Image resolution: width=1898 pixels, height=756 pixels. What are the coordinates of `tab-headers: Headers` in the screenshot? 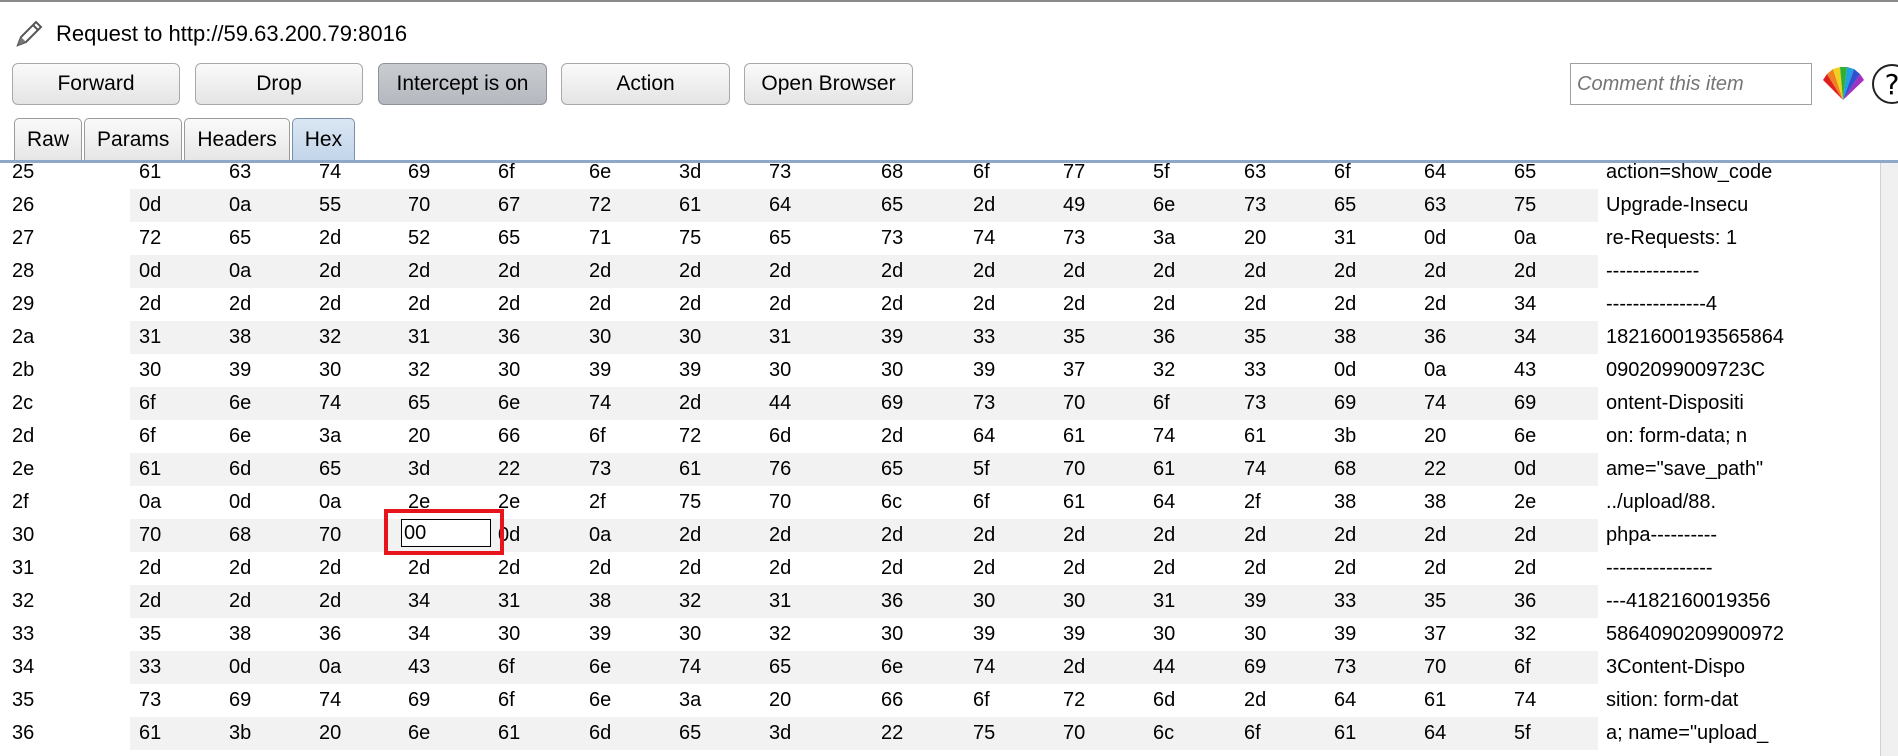 It's located at (237, 139).